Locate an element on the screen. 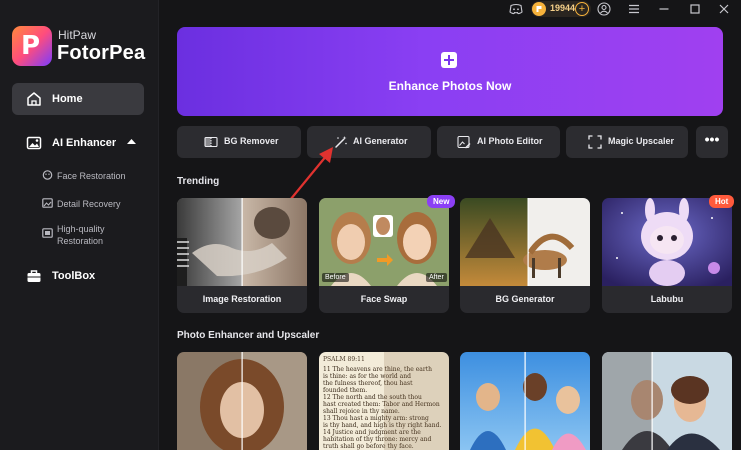 Image resolution: width=741 pixels, height=450 pixels. magic-upscaler-button: Magic Upscaler is located at coordinates (627, 142).